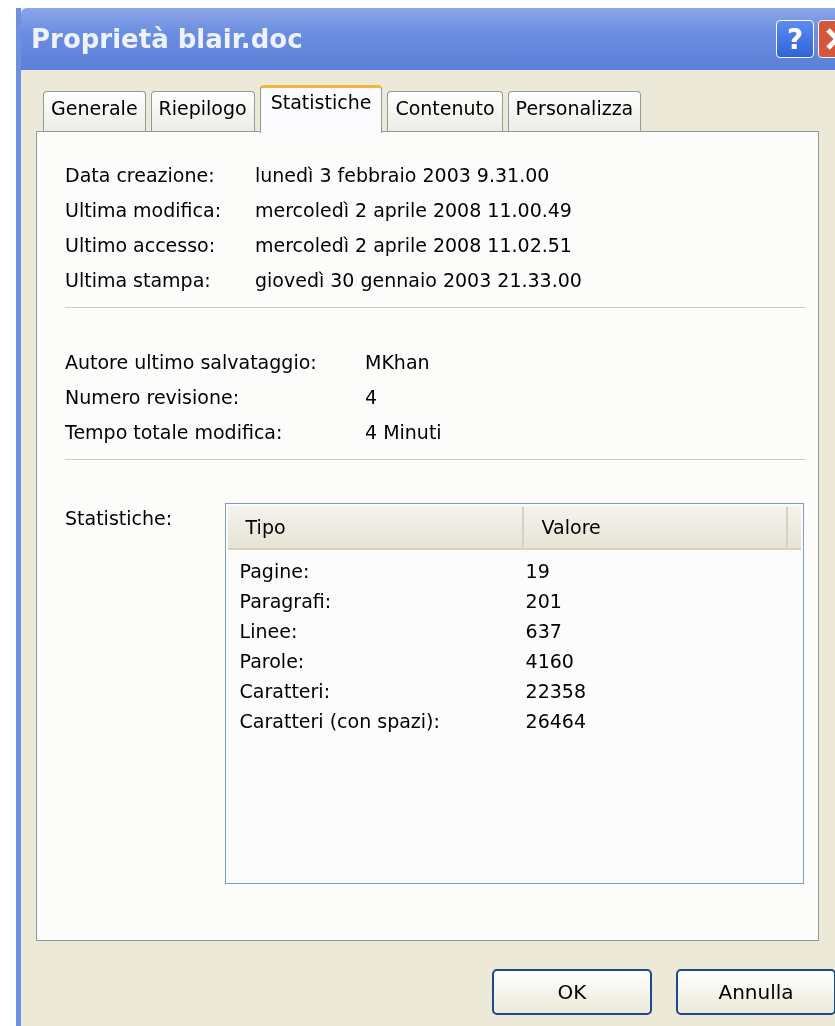 This screenshot has width=835, height=1026. I want to click on table-cell: 4160, so click(549, 661).